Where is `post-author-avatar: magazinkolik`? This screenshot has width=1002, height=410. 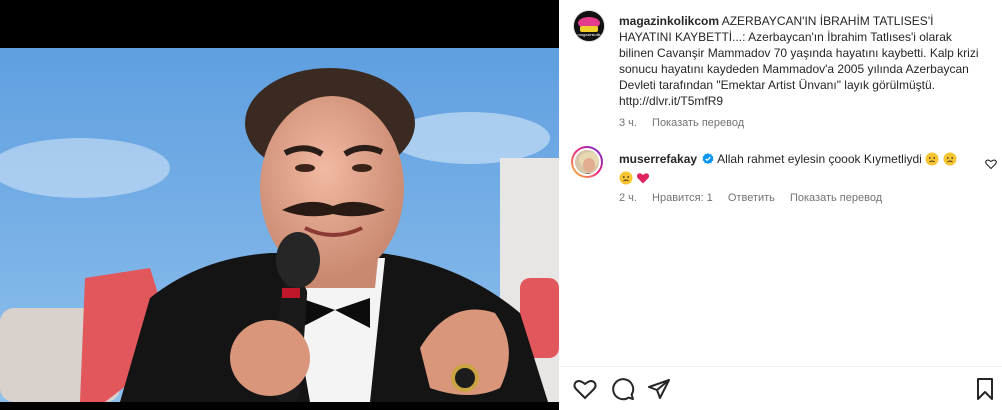 post-author-avatar: magazinkolik is located at coordinates (589, 26).